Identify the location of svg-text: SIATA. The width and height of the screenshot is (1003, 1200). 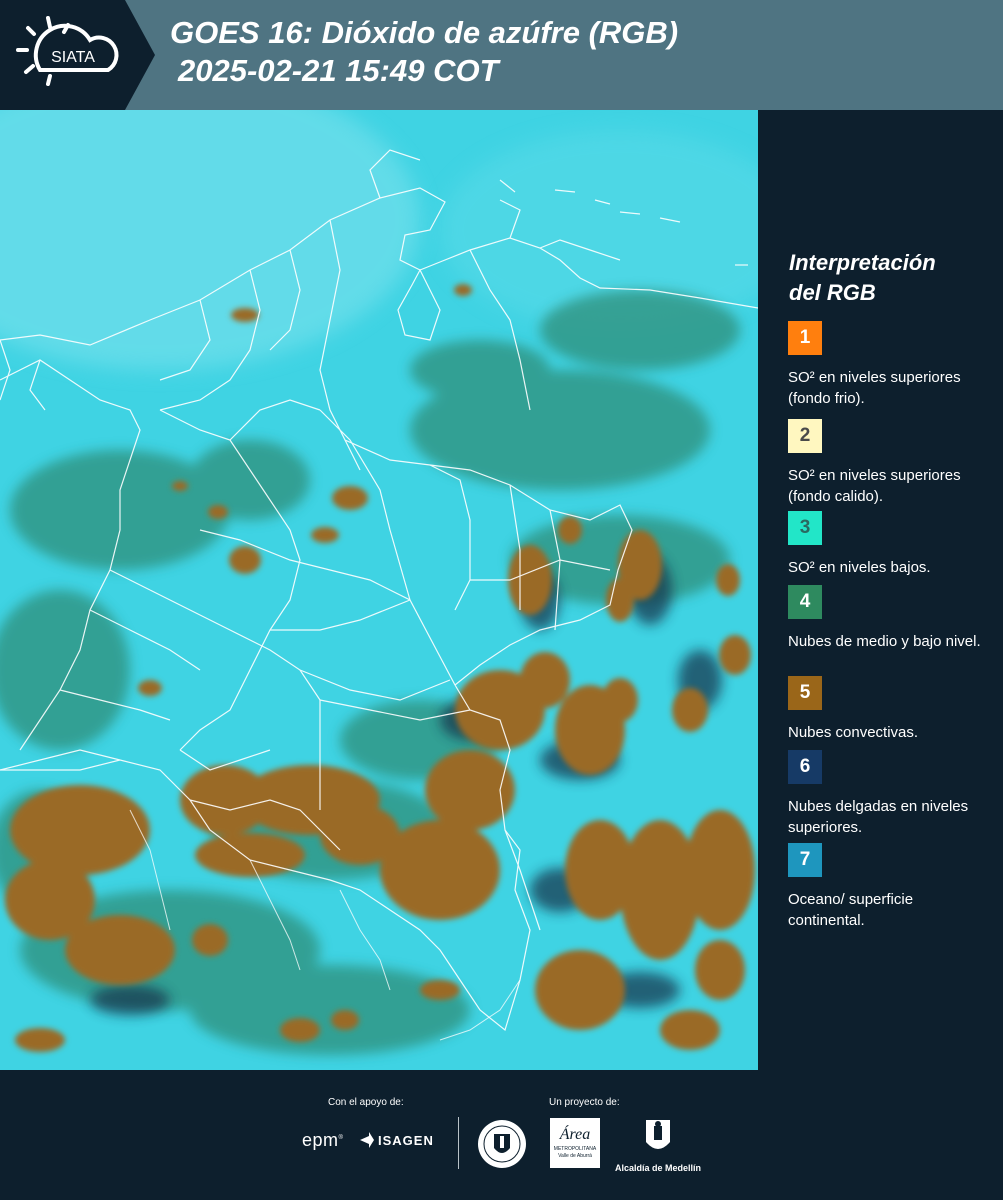
(73, 57).